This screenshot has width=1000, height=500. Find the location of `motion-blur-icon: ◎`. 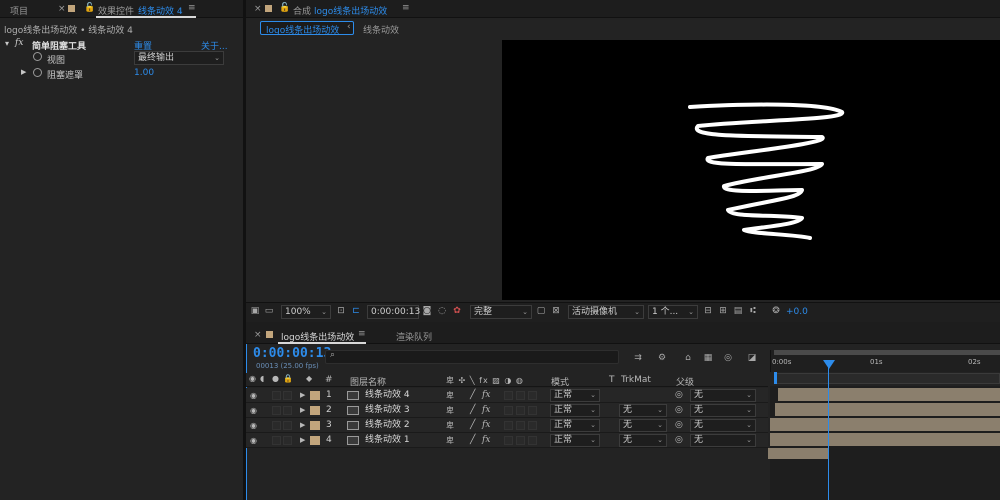

motion-blur-icon: ◎ is located at coordinates (728, 358).